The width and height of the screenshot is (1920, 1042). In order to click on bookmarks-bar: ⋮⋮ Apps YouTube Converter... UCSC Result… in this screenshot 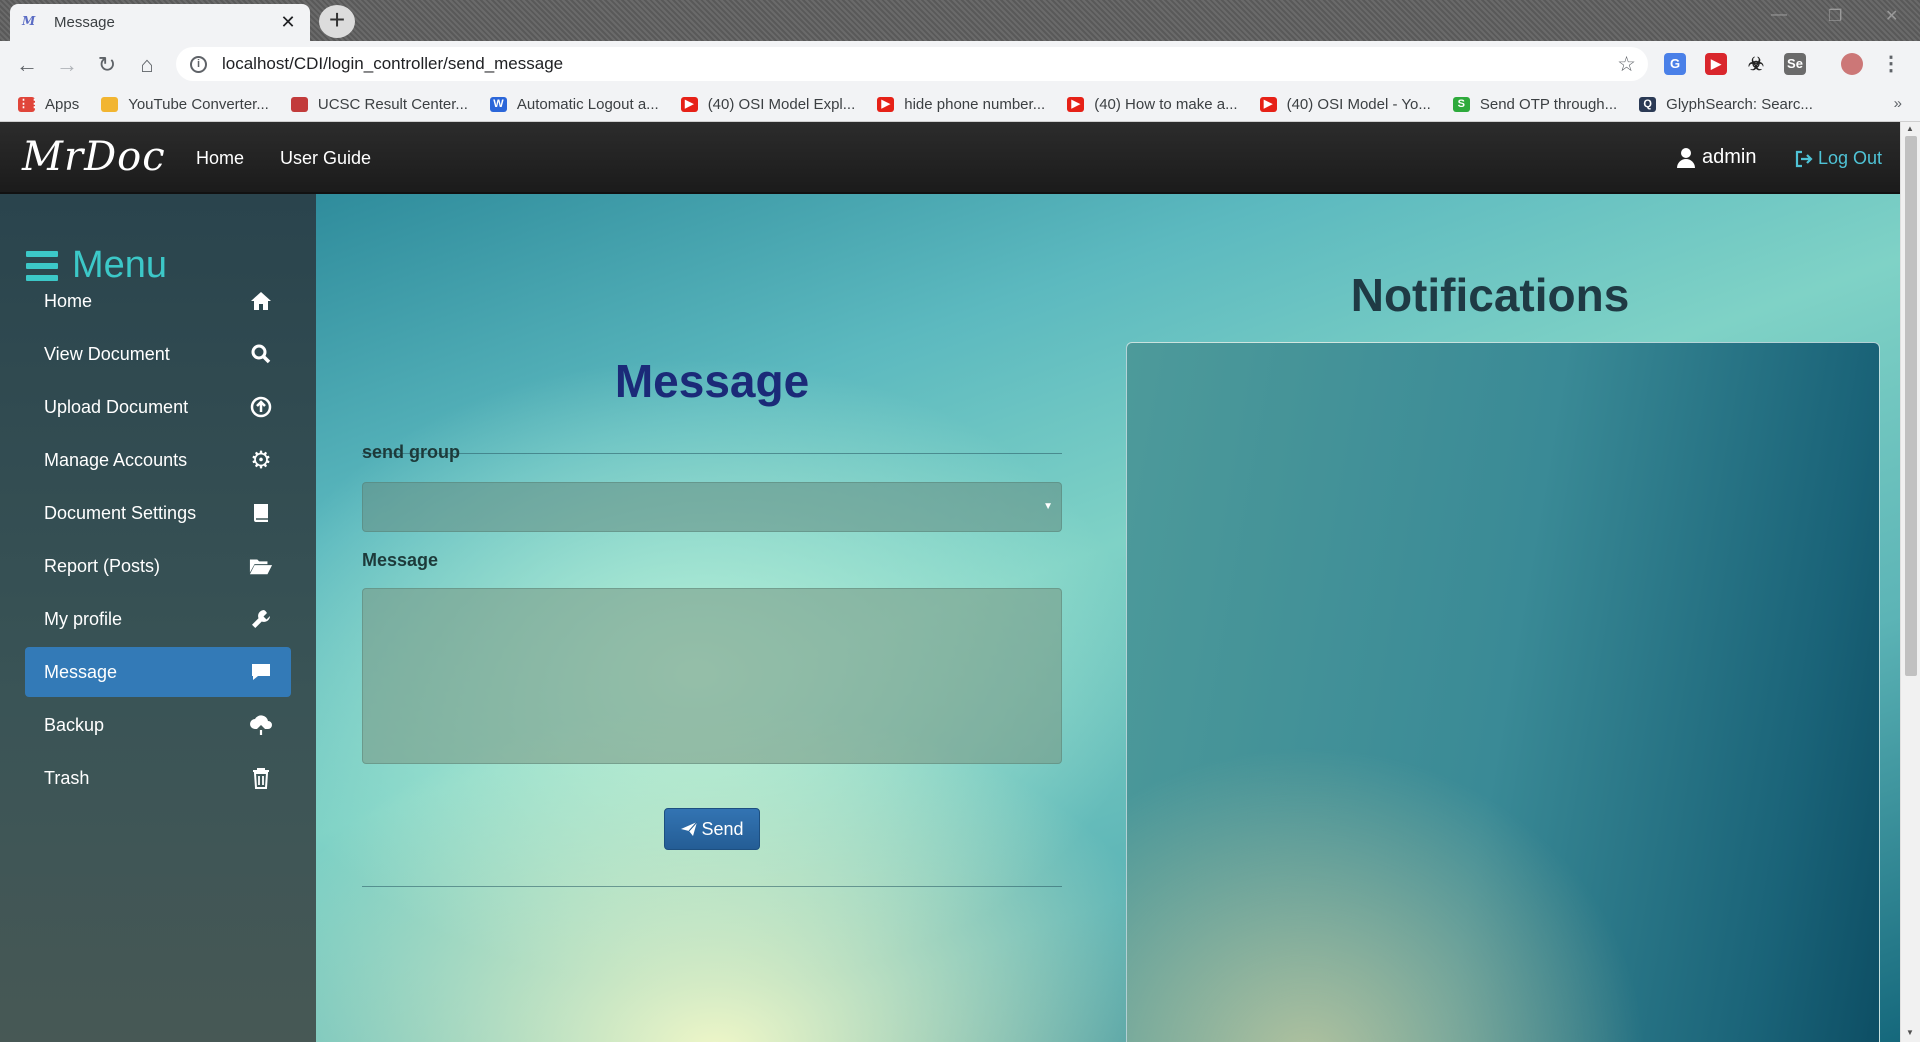, I will do `click(960, 105)`.